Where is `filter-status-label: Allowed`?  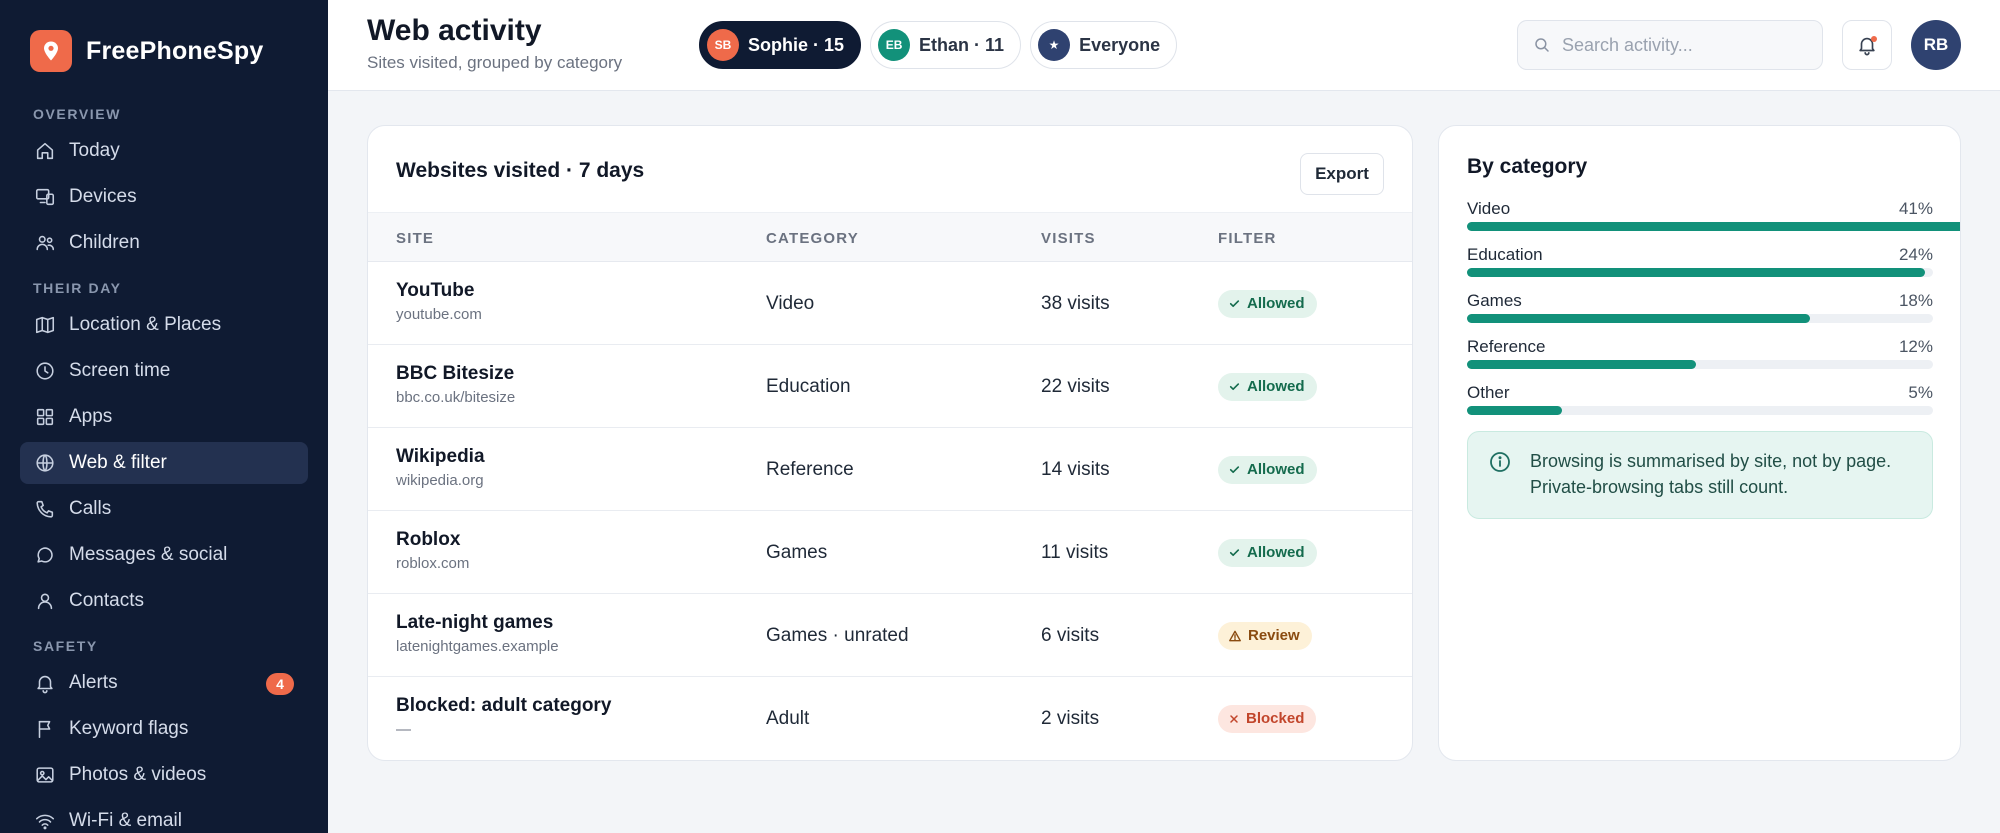 filter-status-label: Allowed is located at coordinates (1276, 303).